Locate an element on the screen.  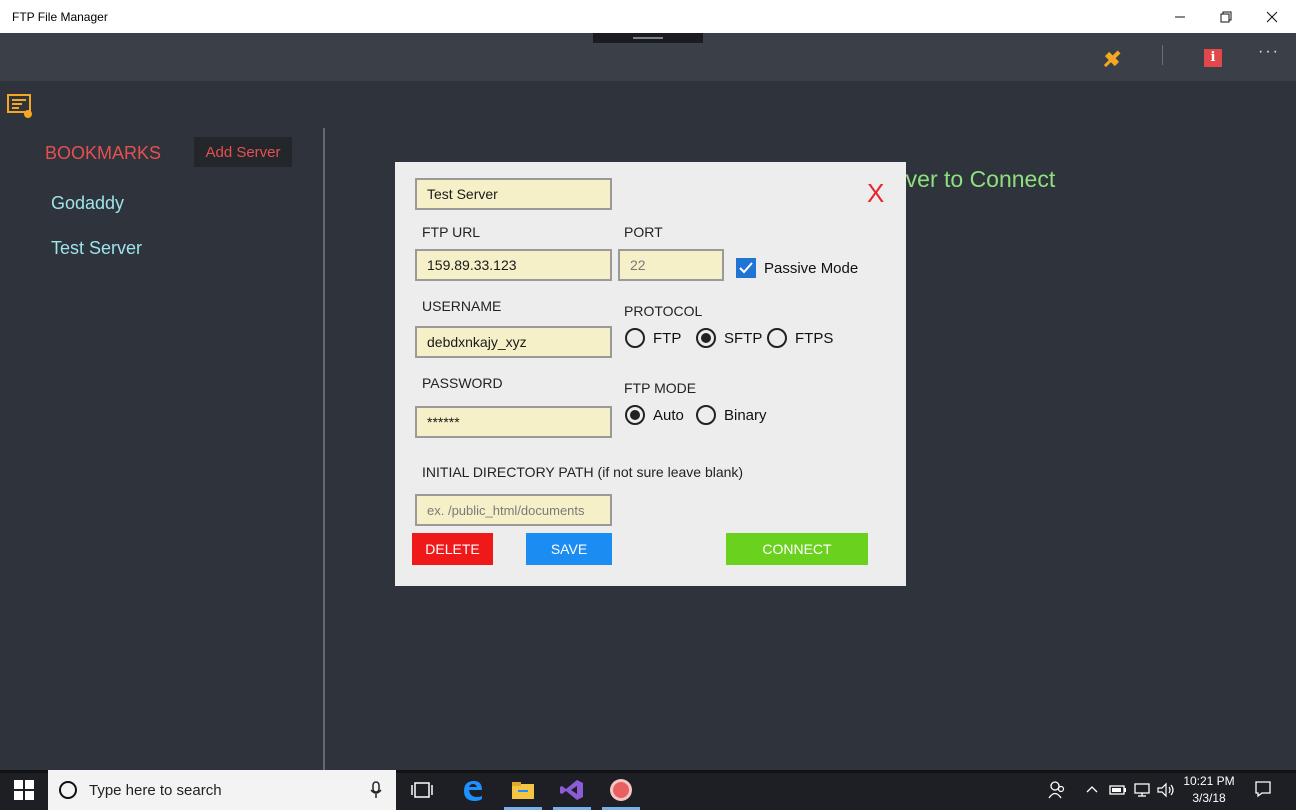
clock-time: 10:21 PM is located at coordinates (1209, 781).